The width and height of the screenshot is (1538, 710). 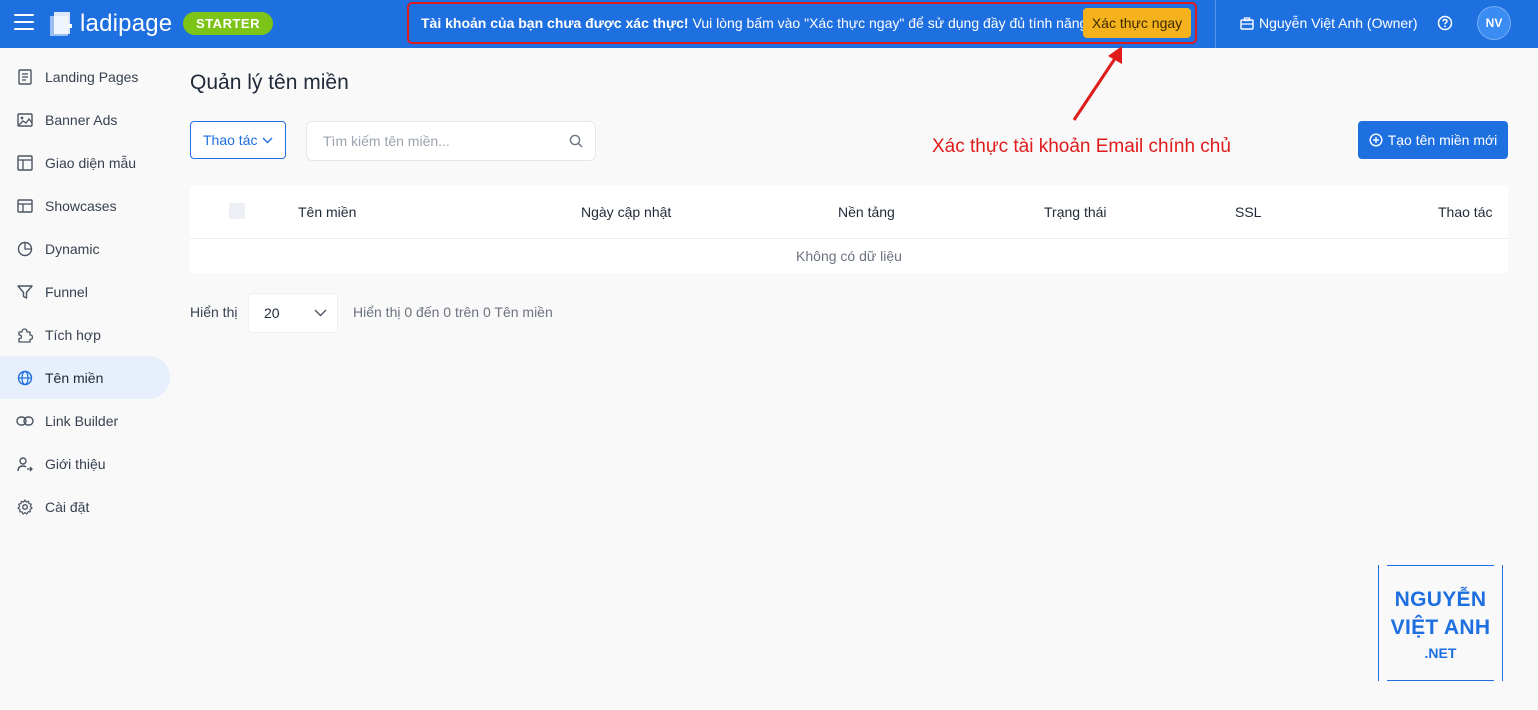 I want to click on empty-state-text: Không có dữ liệu, so click(x=849, y=256).